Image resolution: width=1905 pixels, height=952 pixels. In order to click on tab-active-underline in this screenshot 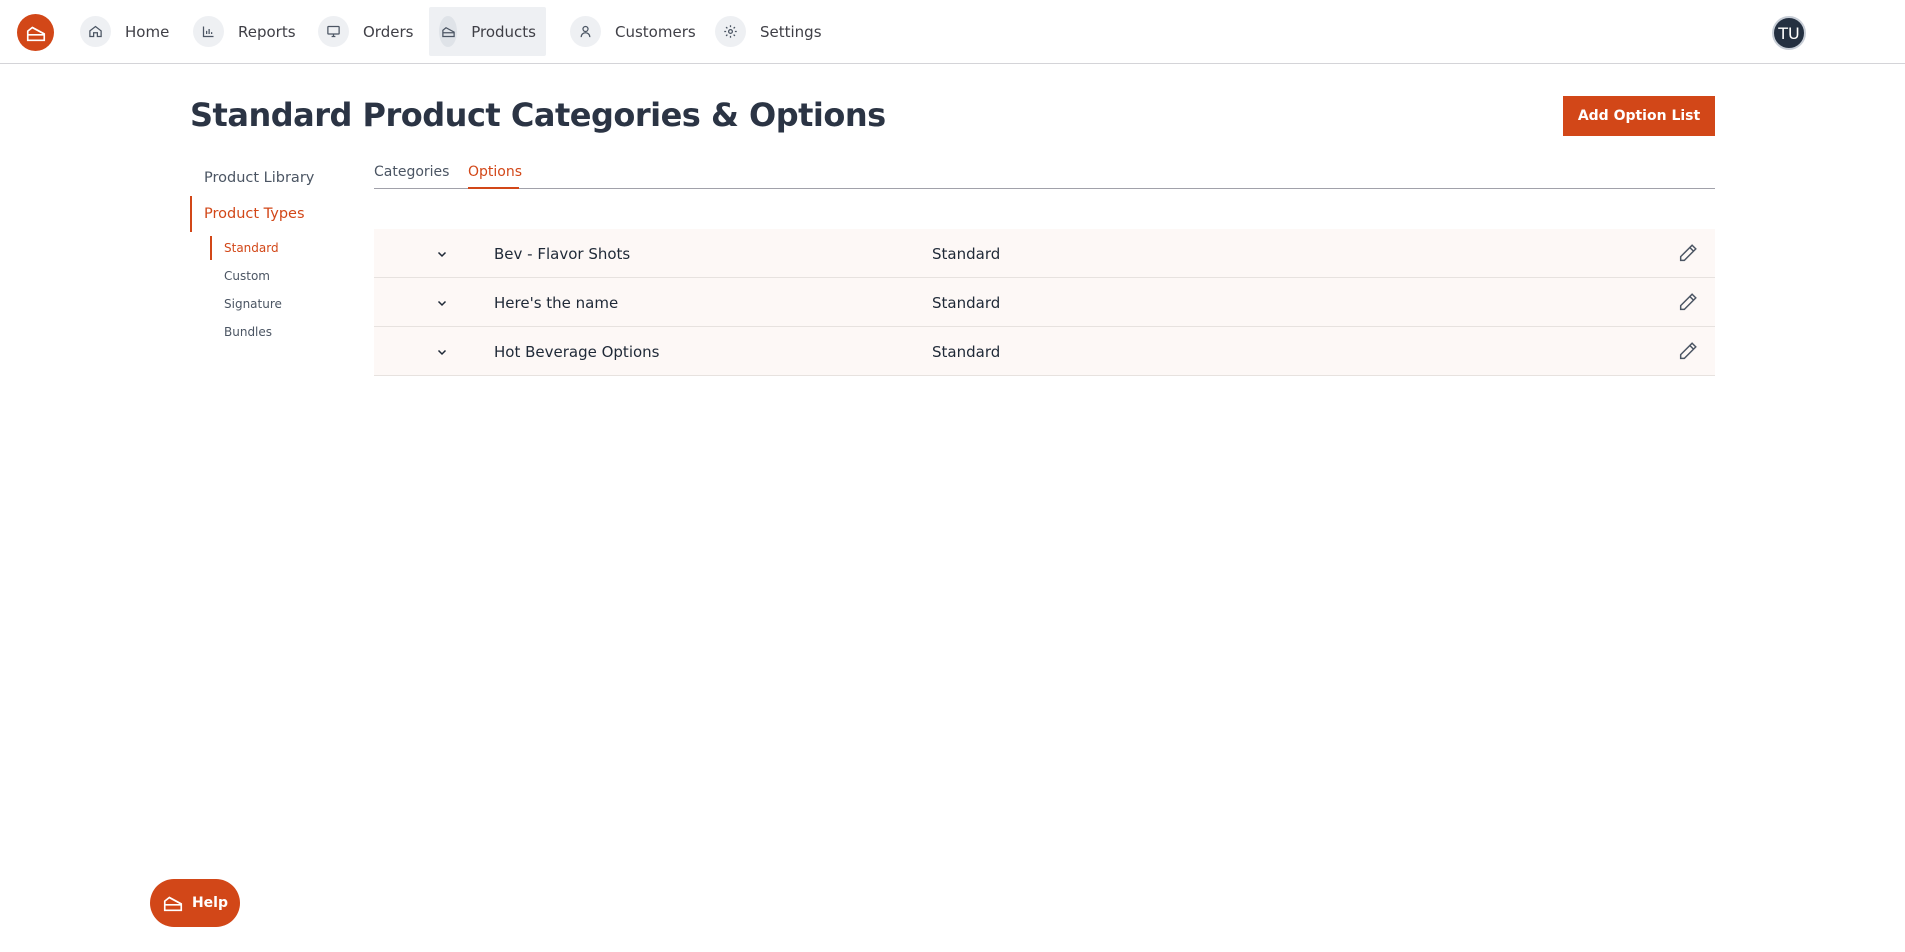, I will do `click(493, 188)`.